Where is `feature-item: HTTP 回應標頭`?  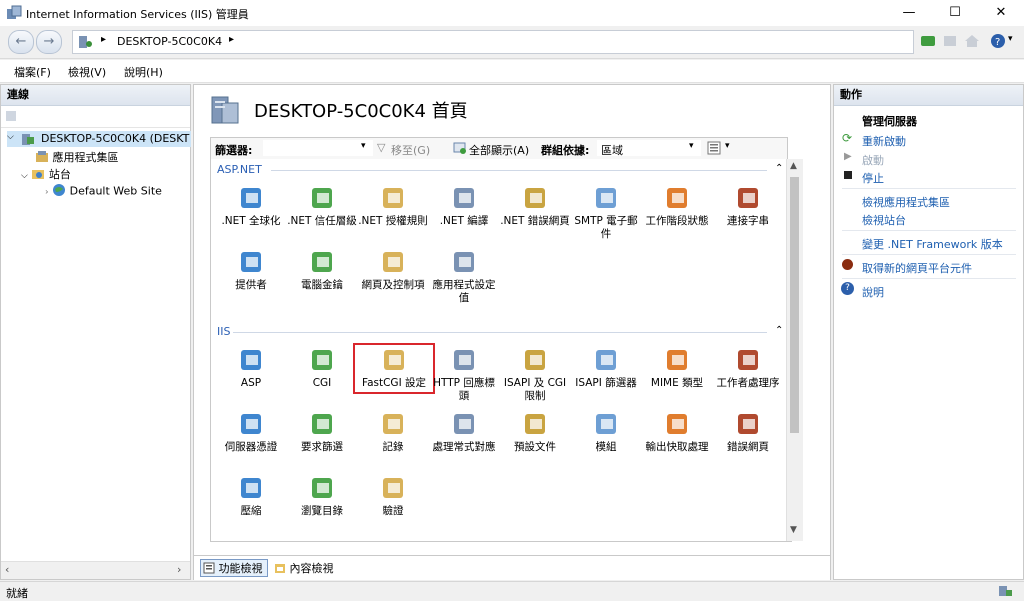
feature-item: HTTP 回應標頭 is located at coordinates (464, 375).